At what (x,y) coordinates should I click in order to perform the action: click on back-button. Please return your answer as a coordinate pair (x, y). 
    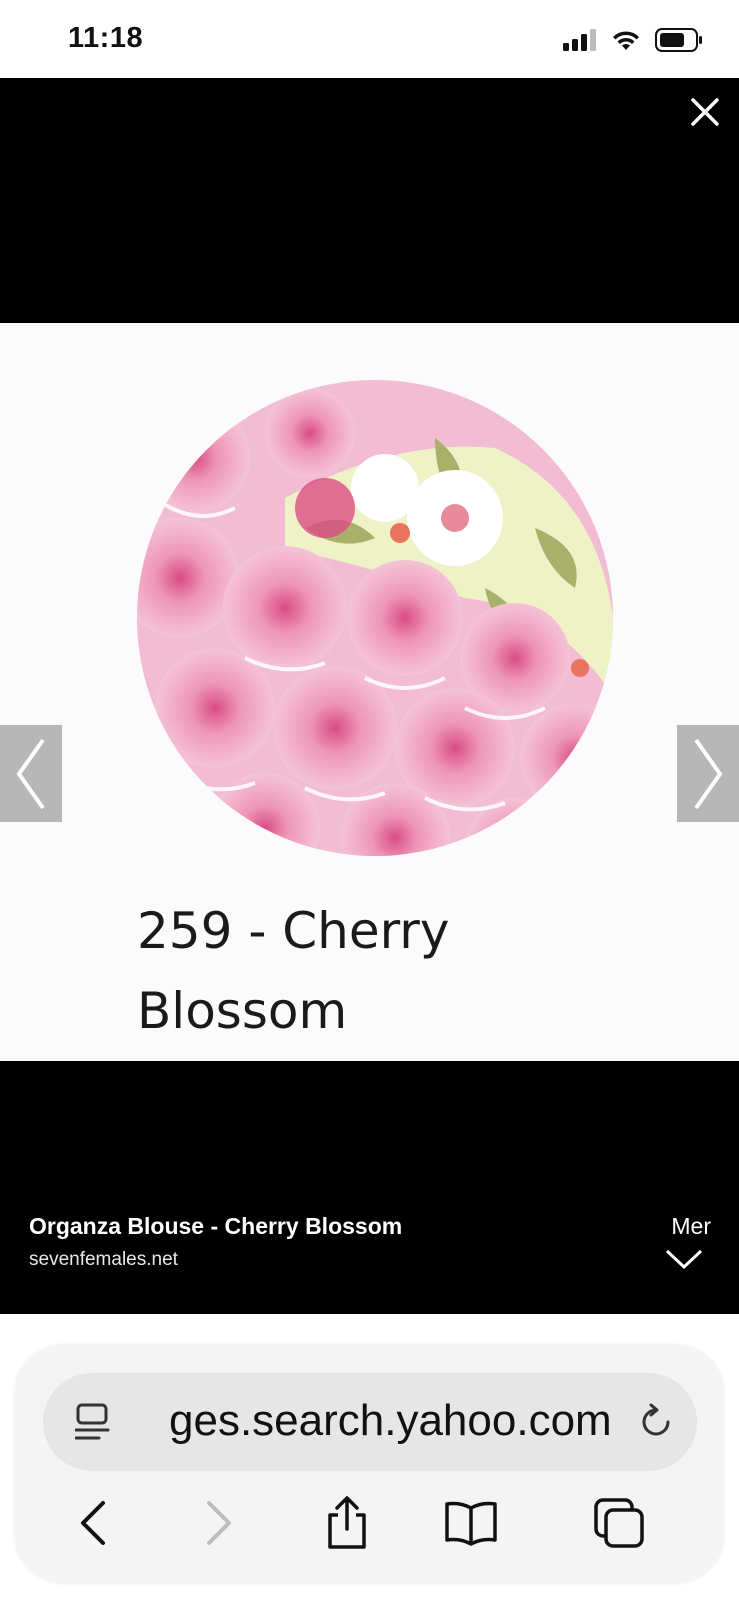
    Looking at the image, I should click on (93, 1523).